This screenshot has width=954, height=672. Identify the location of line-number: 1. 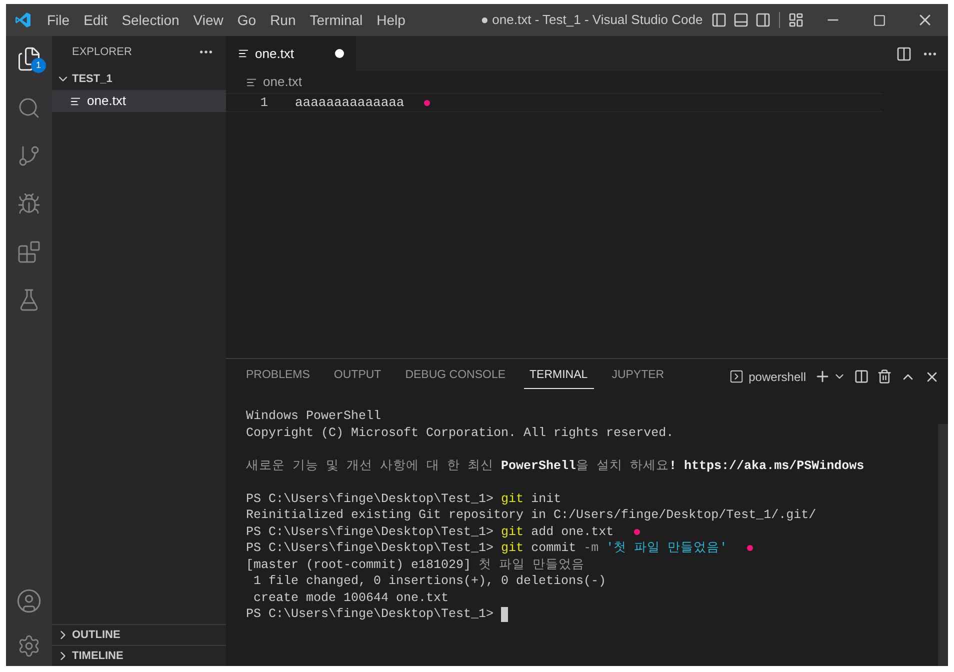
(264, 103).